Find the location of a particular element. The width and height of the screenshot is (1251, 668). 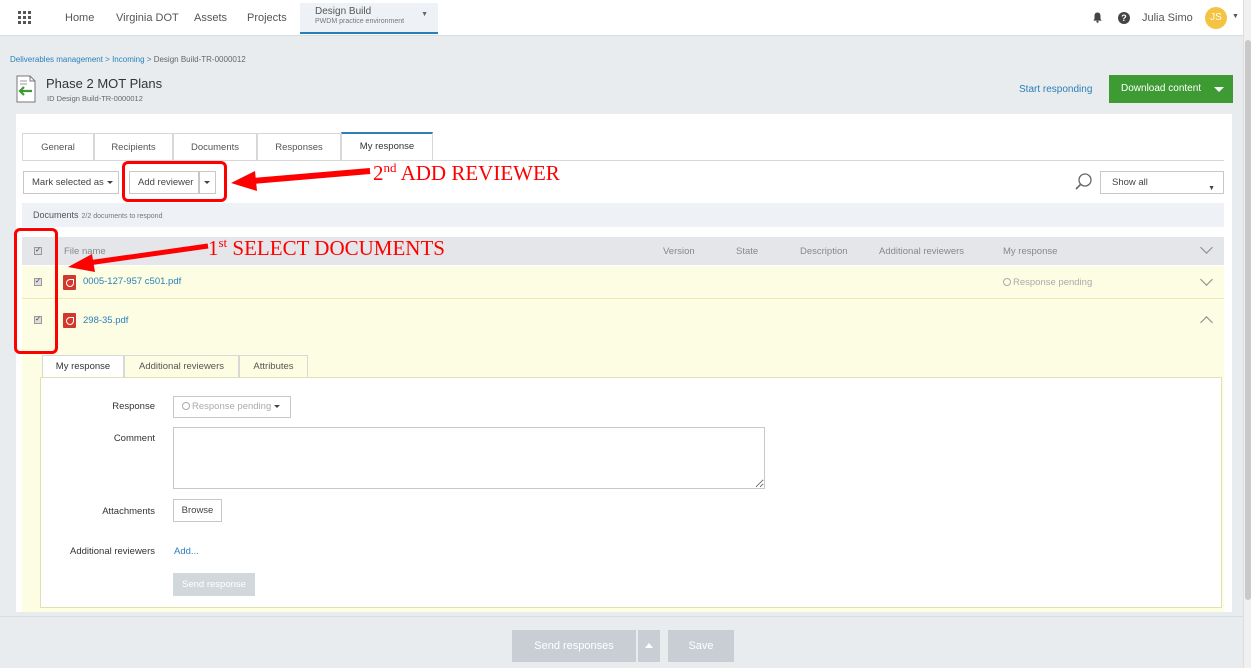

top-nav-bar is located at coordinates (621, 18).